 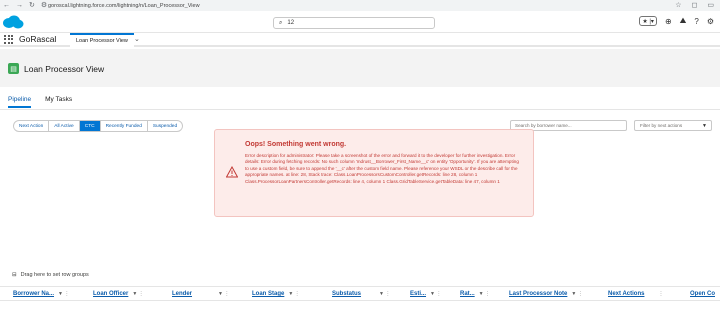 I want to click on salesforce-logo-icon, so click(x=13, y=22).